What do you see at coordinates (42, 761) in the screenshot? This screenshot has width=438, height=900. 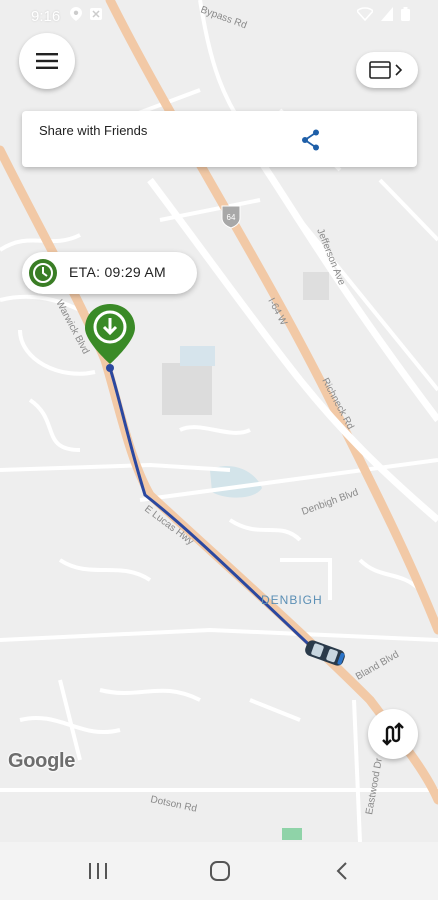 I see `google-attribution: Google` at bounding box center [42, 761].